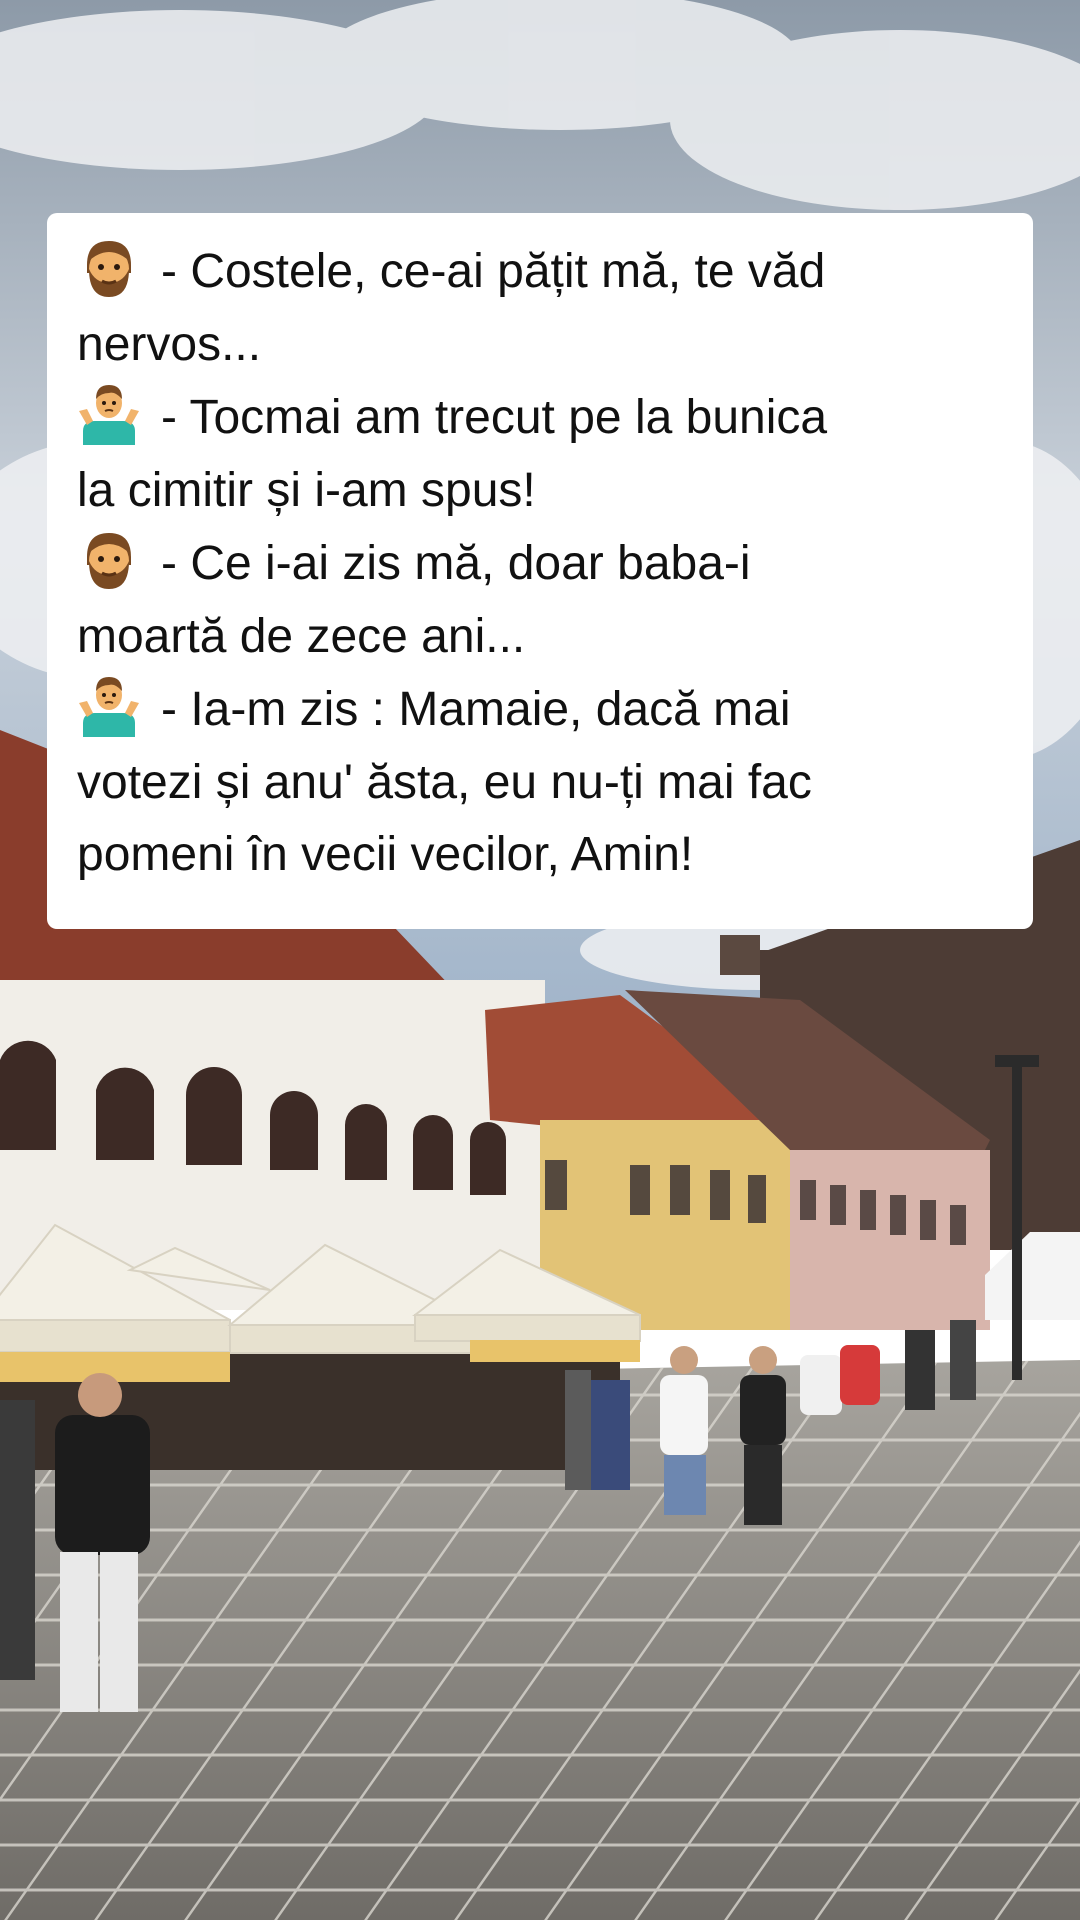 This screenshot has width=1080, height=1920. What do you see at coordinates (541, 710) in the screenshot?
I see `dialogue-line: - Ia-m zis : Mamaie, dacă mai` at bounding box center [541, 710].